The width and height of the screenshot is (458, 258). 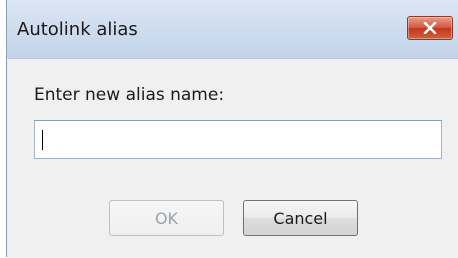 I want to click on close-icon, so click(x=430, y=28).